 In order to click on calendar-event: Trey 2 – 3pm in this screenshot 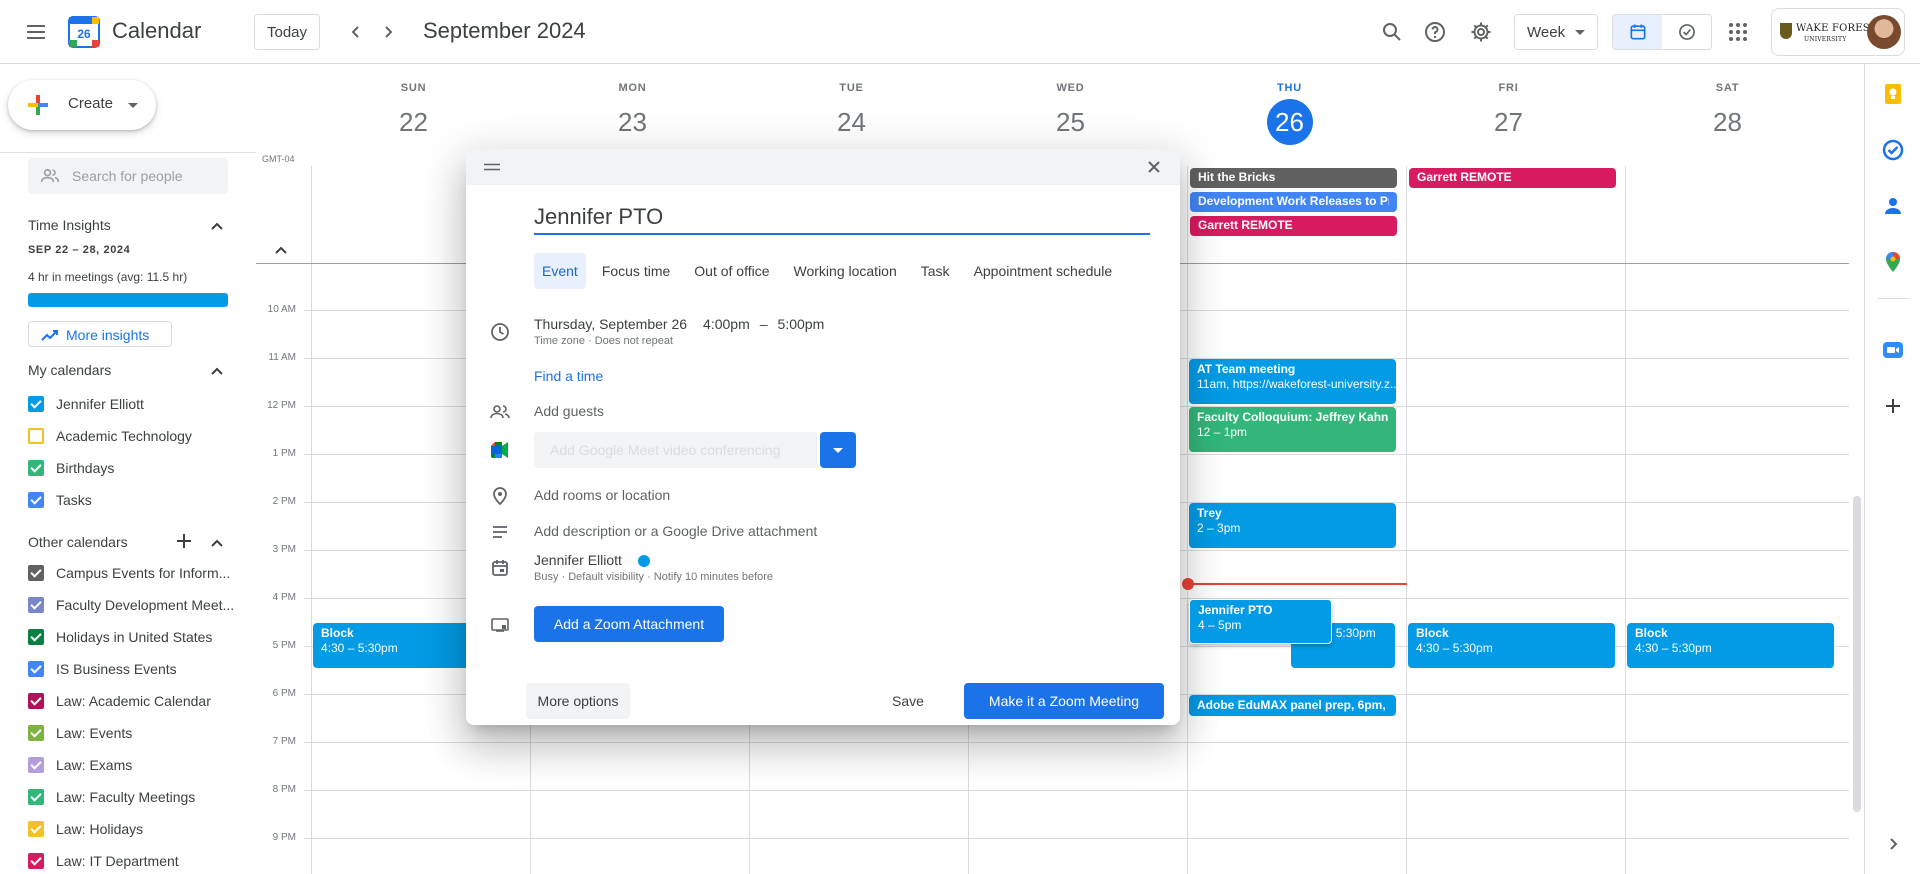, I will do `click(1292, 525)`.